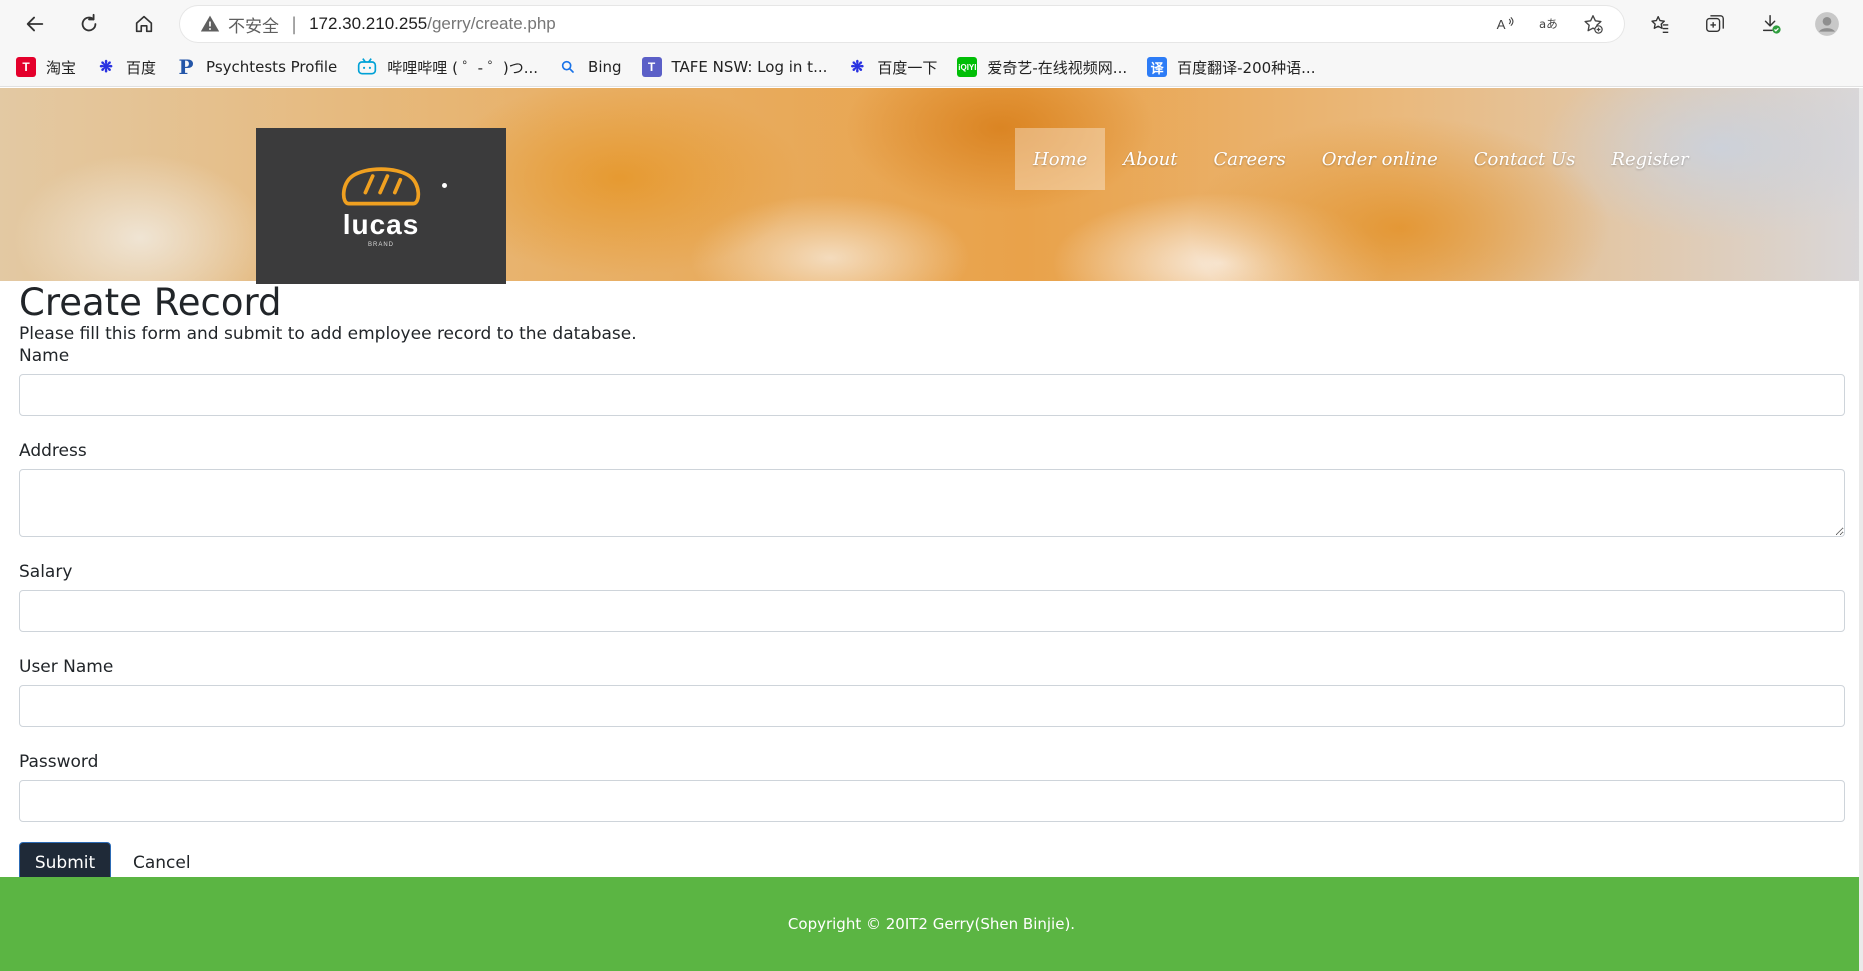 The image size is (1863, 971). What do you see at coordinates (932, 611) in the screenshot?
I see `salary-input` at bounding box center [932, 611].